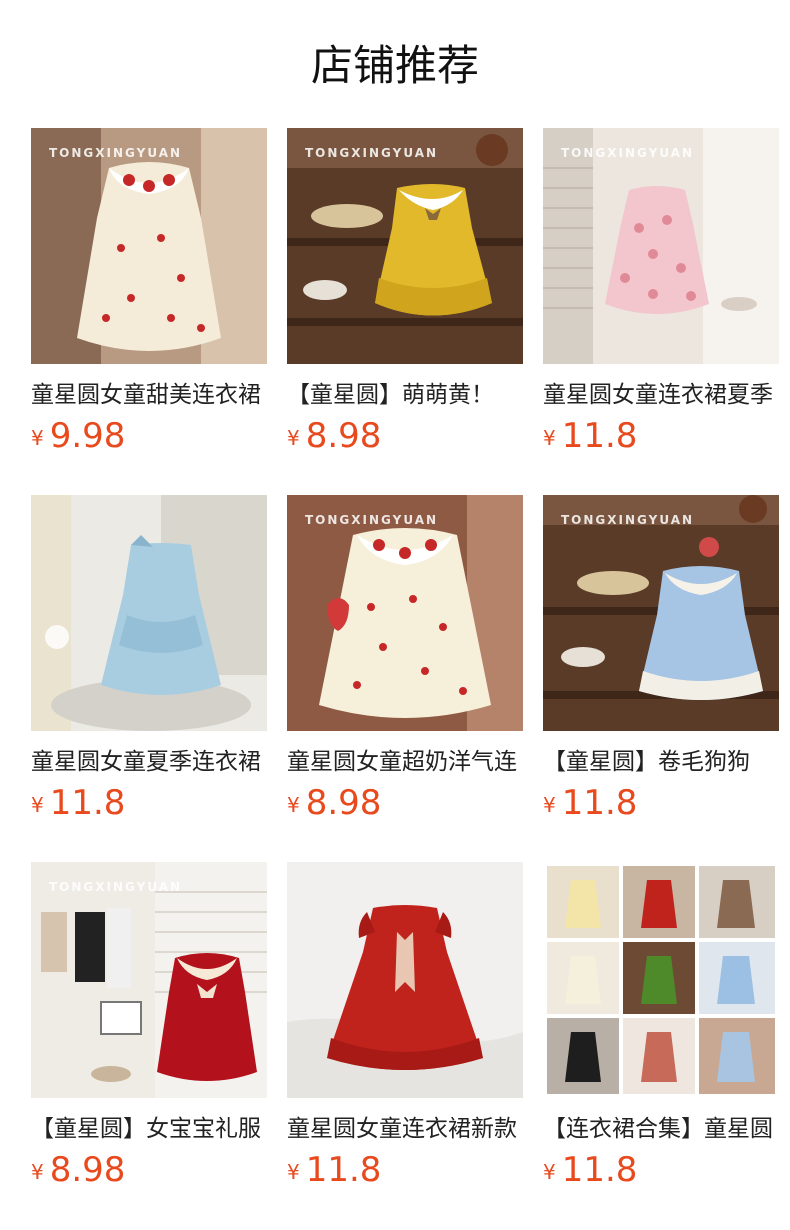  Describe the element at coordinates (149, 1129) in the screenshot. I see `product-title: 【童星圆】女宝宝礼服` at that location.